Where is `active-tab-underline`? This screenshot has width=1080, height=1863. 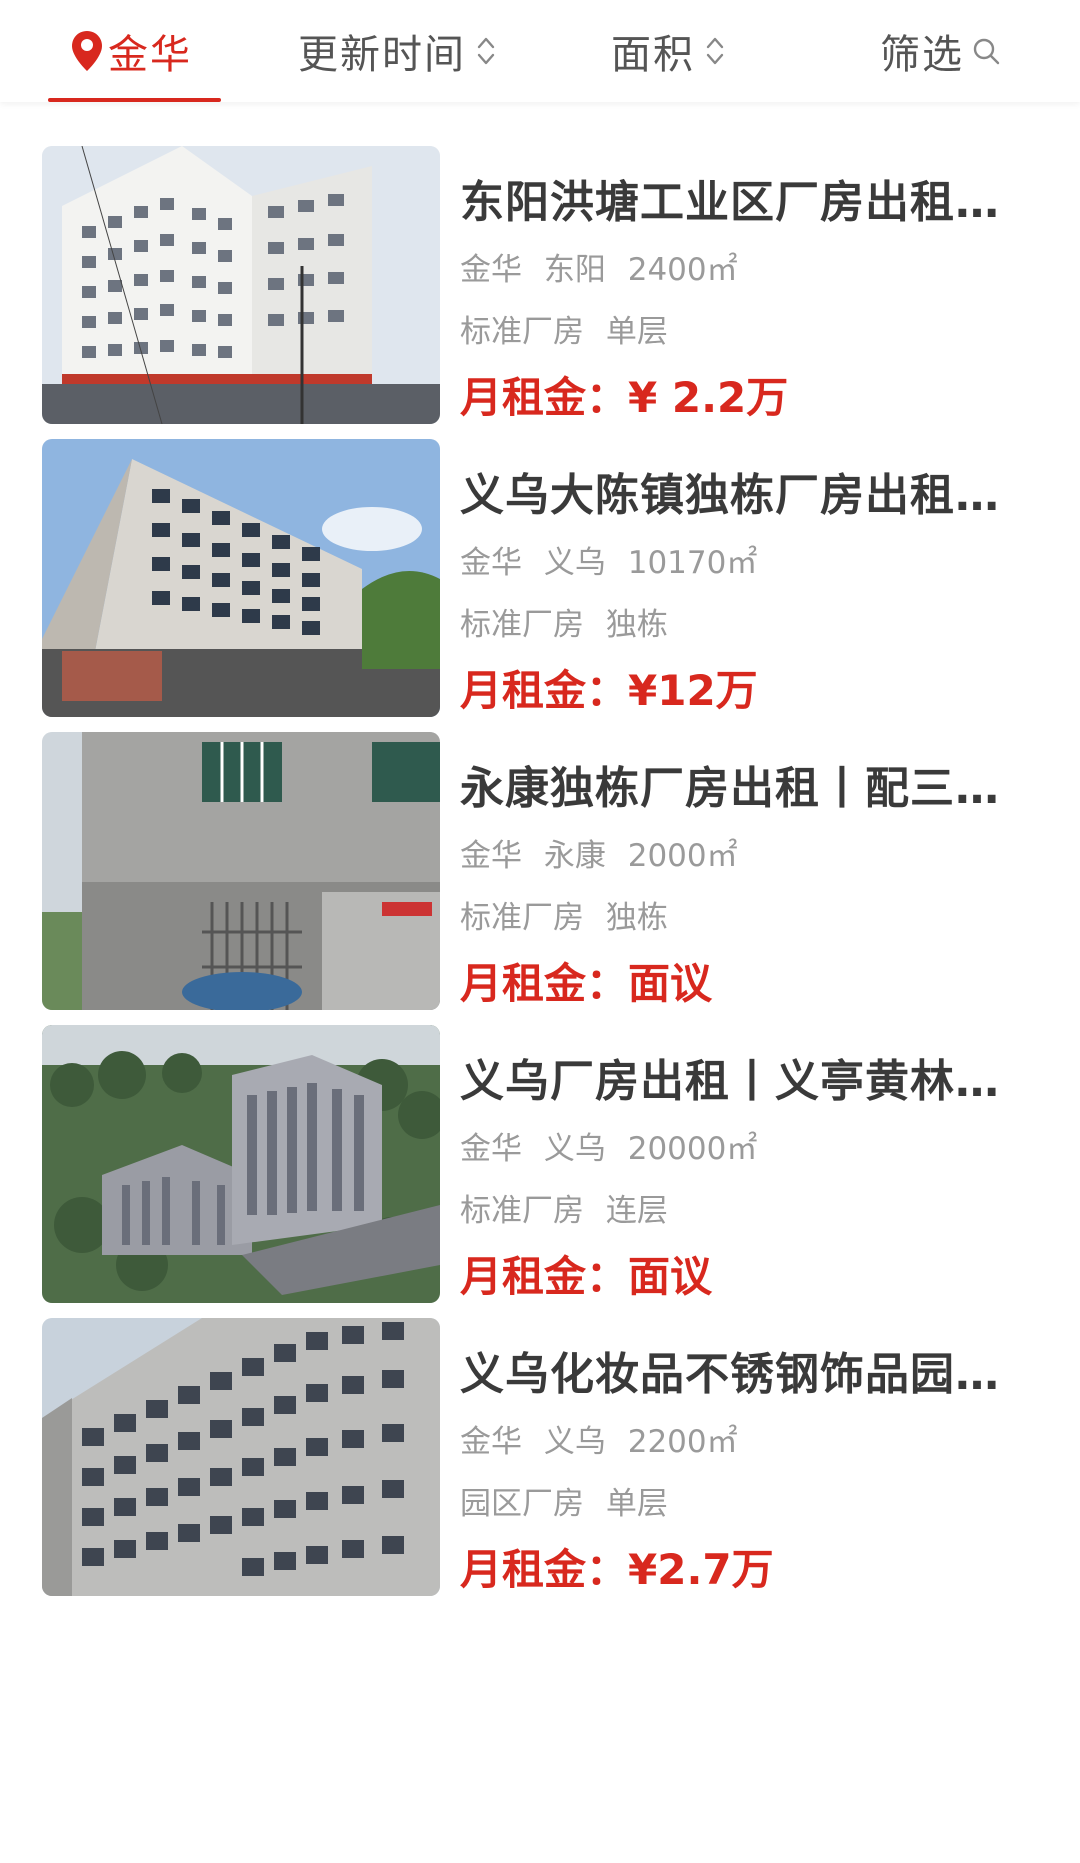 active-tab-underline is located at coordinates (134, 100).